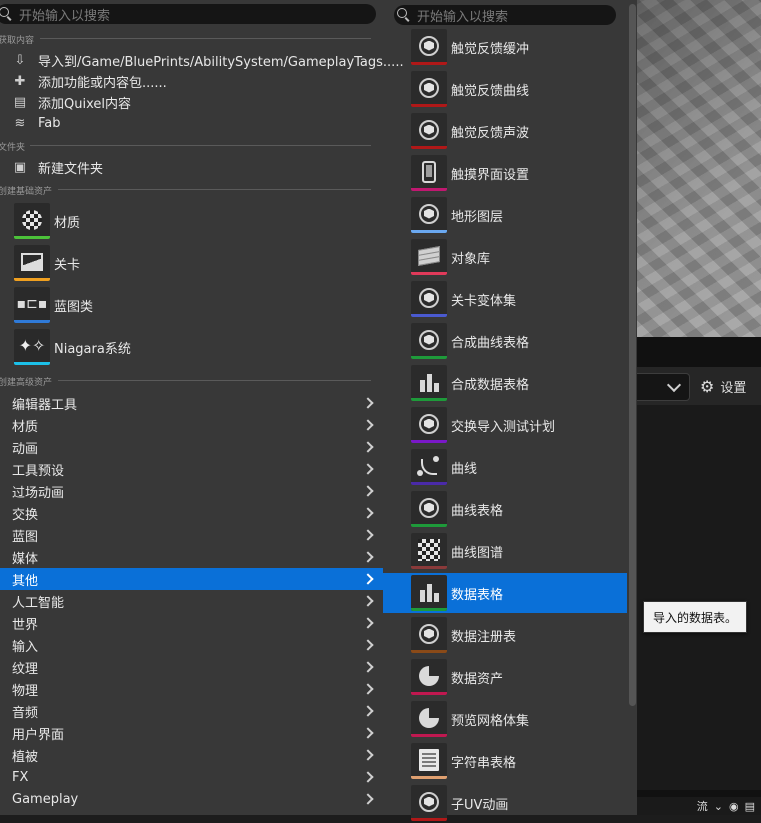 This screenshot has height=823, width=761. What do you see at coordinates (20, 60) in the screenshot?
I see `import-icon: ⇩` at bounding box center [20, 60].